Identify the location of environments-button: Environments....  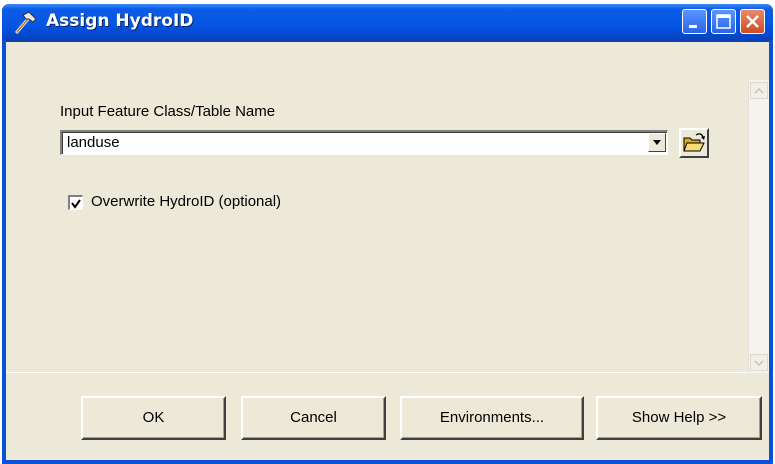
(492, 418).